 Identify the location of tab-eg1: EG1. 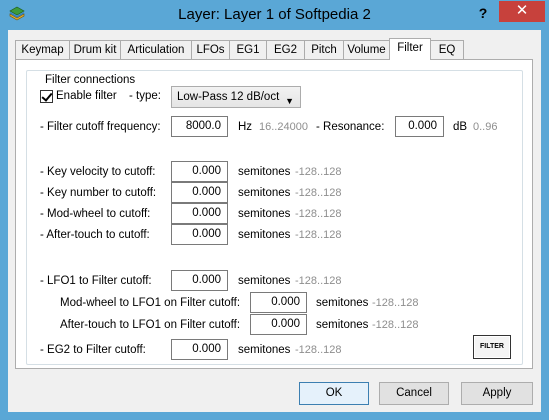
(248, 49).